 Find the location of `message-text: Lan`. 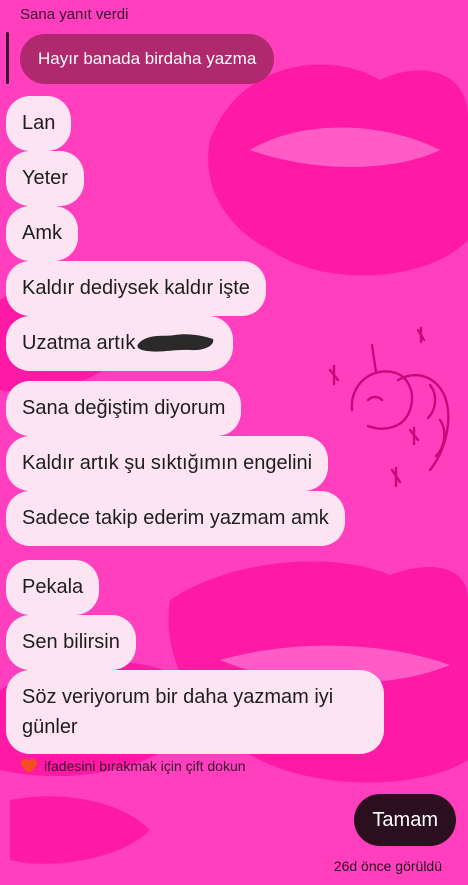

message-text: Lan is located at coordinates (39, 123).